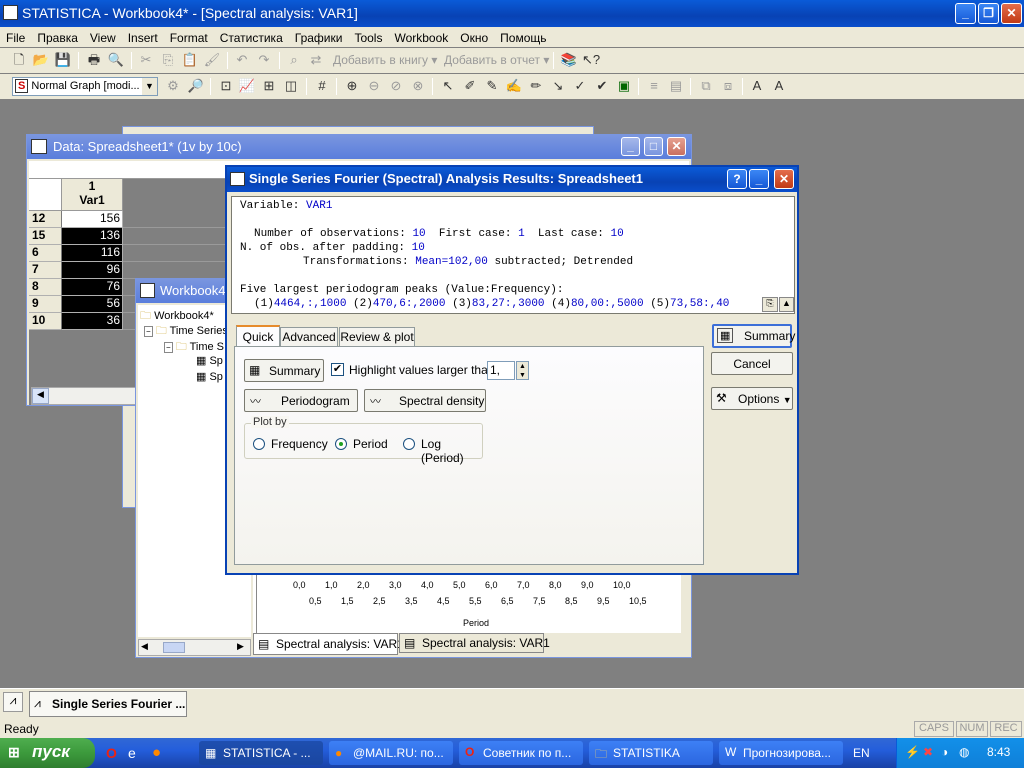 Image resolution: width=1024 pixels, height=768 pixels. I want to click on font-decrease-icon: A, so click(779, 86).